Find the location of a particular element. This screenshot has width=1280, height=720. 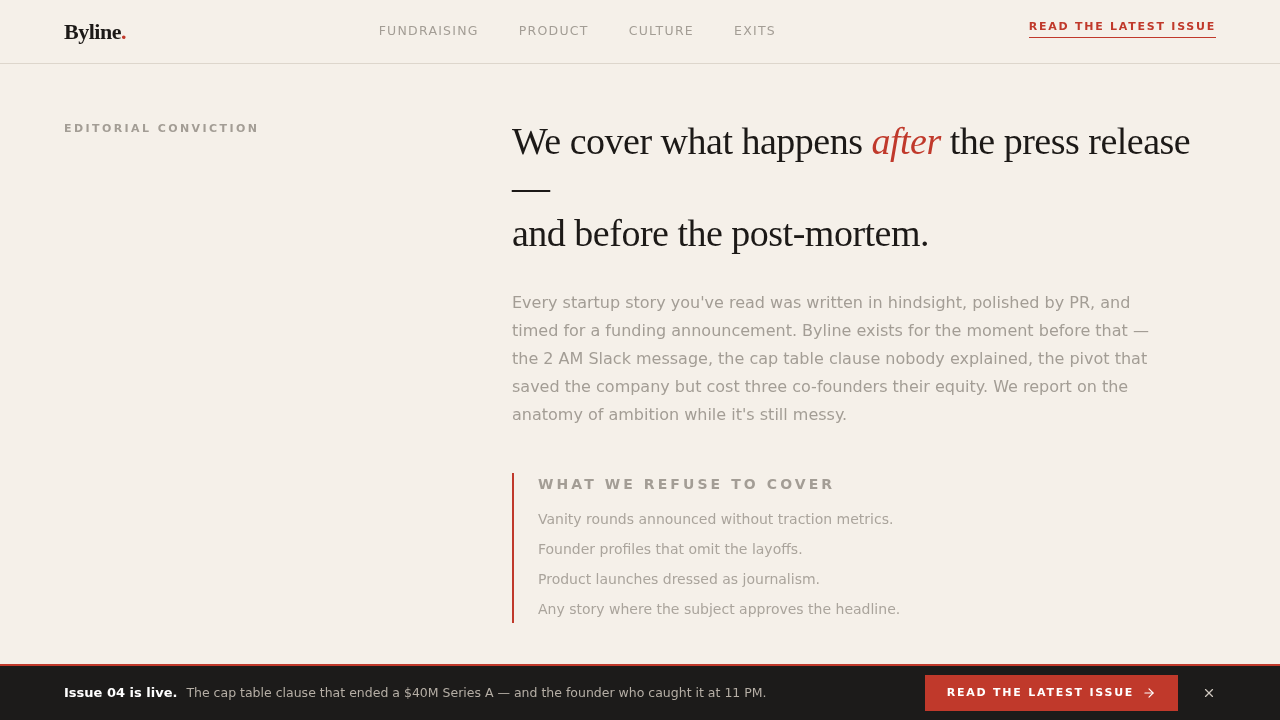

close-button is located at coordinates (1209, 693).